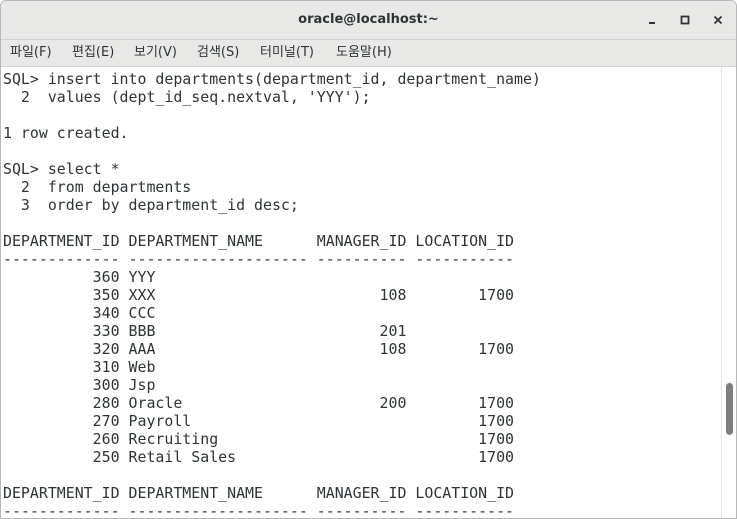 Image resolution: width=737 pixels, height=519 pixels. Describe the element at coordinates (259, 439) in the screenshot. I see `terminal-line: 260 Recruiting 1700` at that location.